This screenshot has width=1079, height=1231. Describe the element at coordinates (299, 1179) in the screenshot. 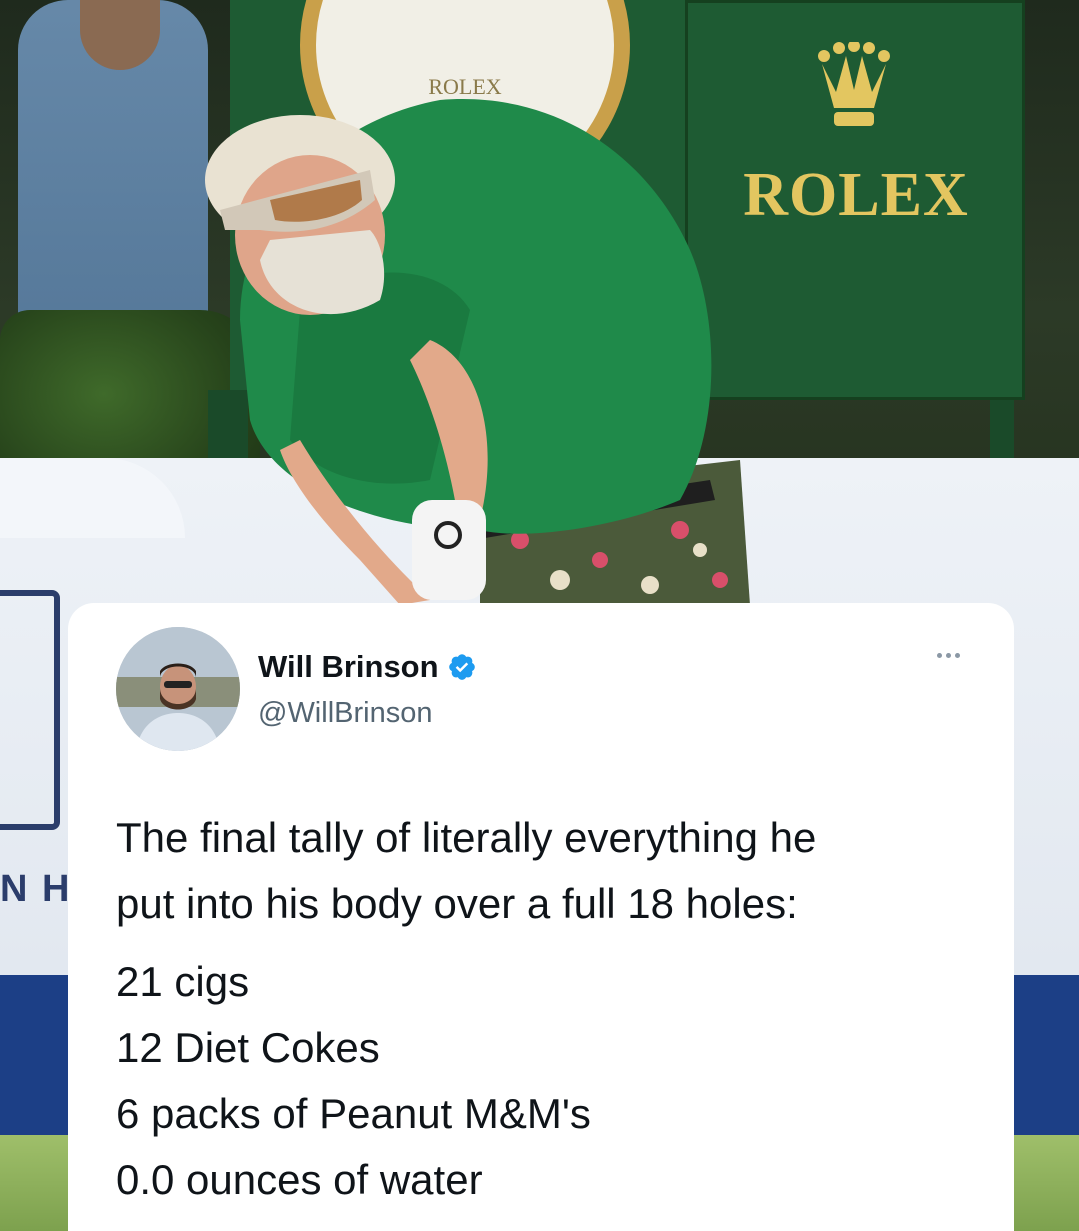

I see `tally-item: 0.0 ounces of water` at that location.